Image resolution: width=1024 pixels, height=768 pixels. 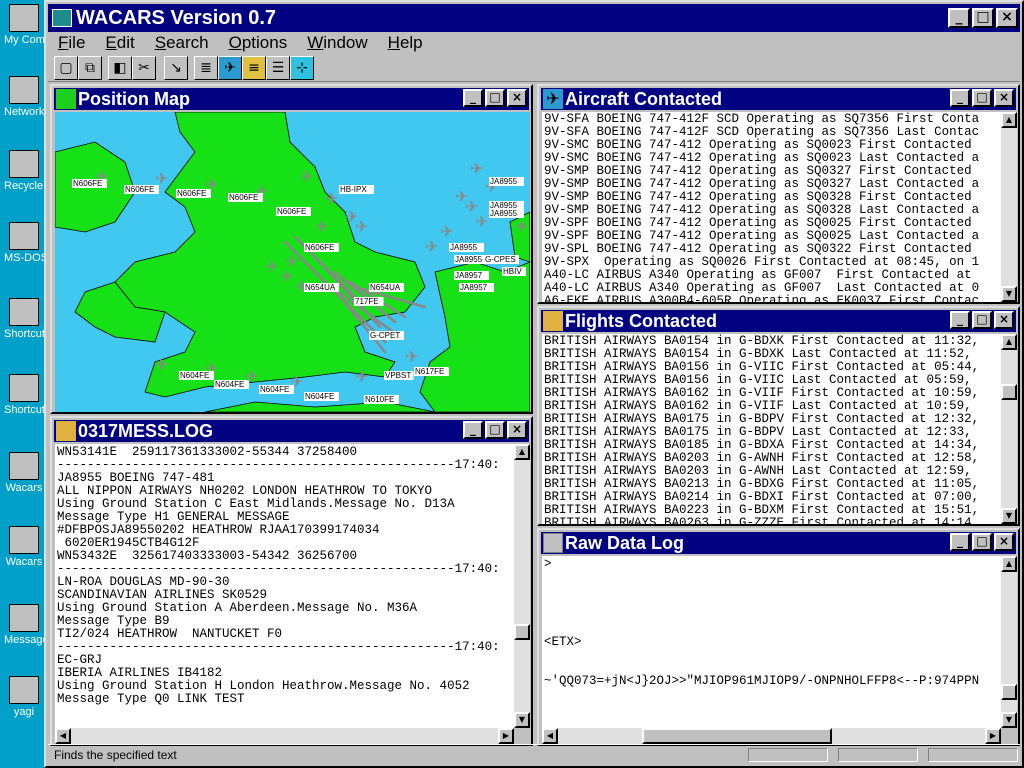 What do you see at coordinates (24, 25) in the screenshot?
I see `my-computer-icon: My Computer` at bounding box center [24, 25].